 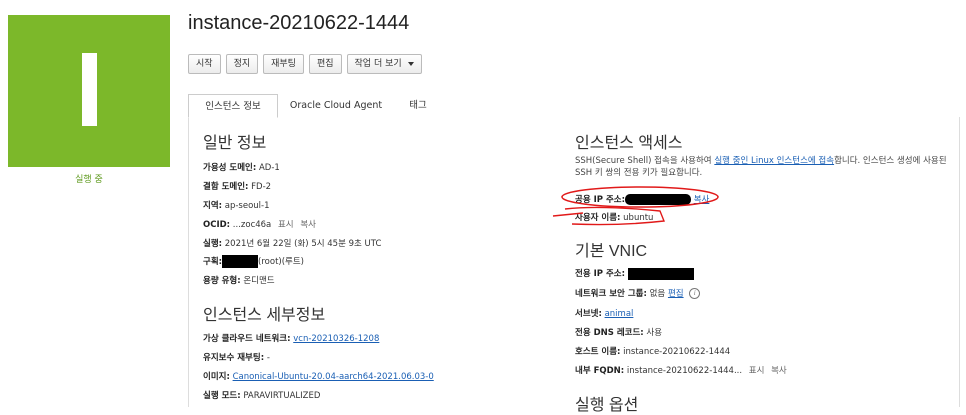 I want to click on launch-options-heading: 실행 옵션, so click(x=607, y=405).